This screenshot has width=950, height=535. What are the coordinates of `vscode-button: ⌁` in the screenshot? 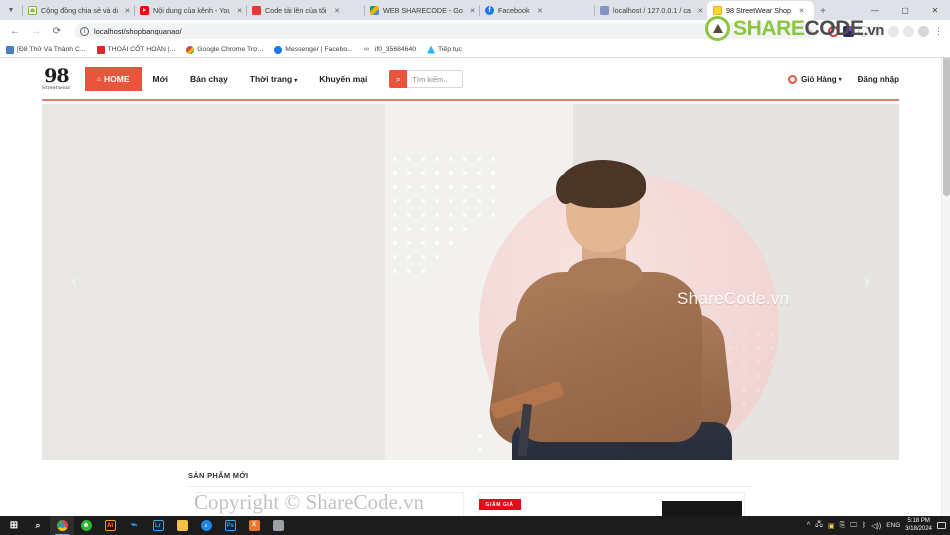 It's located at (134, 525).